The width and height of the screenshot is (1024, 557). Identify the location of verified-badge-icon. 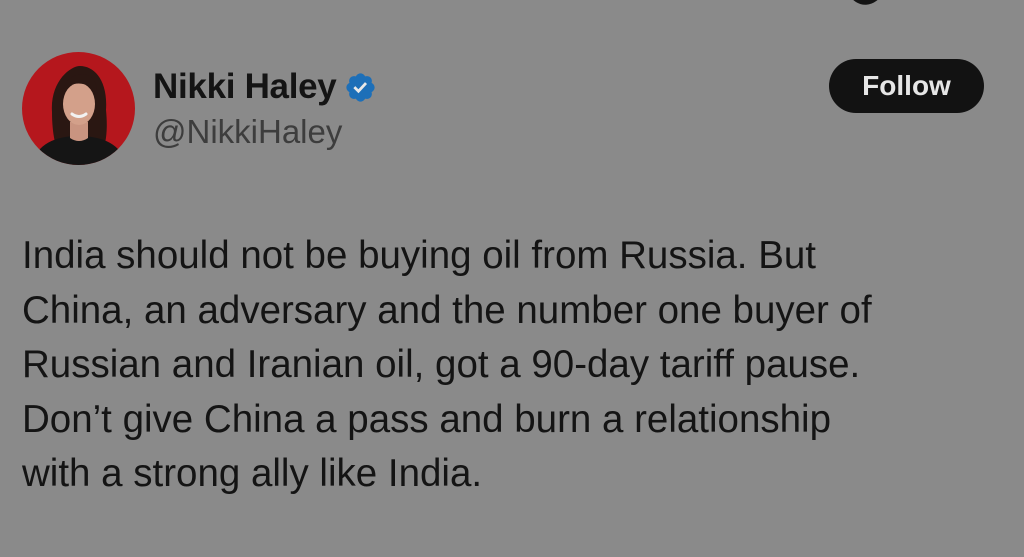
(361, 87).